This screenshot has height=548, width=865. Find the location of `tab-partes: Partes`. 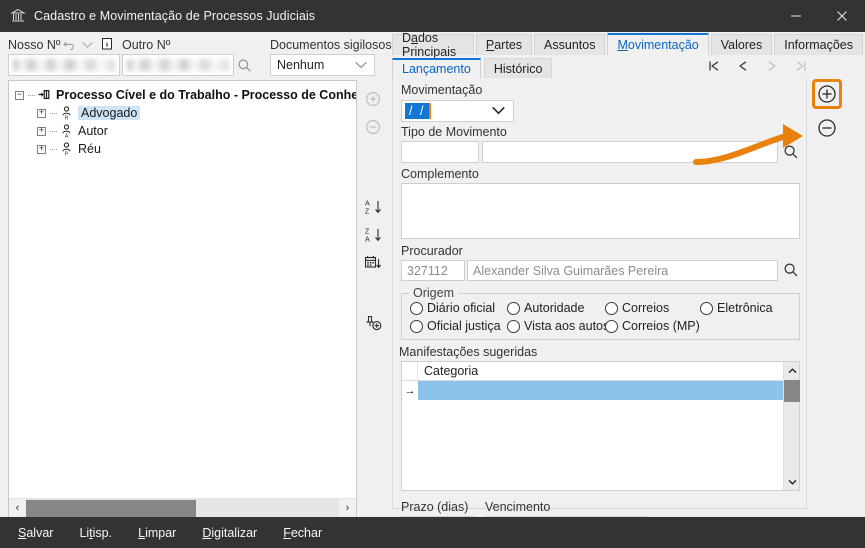

tab-partes: Partes is located at coordinates (504, 44).